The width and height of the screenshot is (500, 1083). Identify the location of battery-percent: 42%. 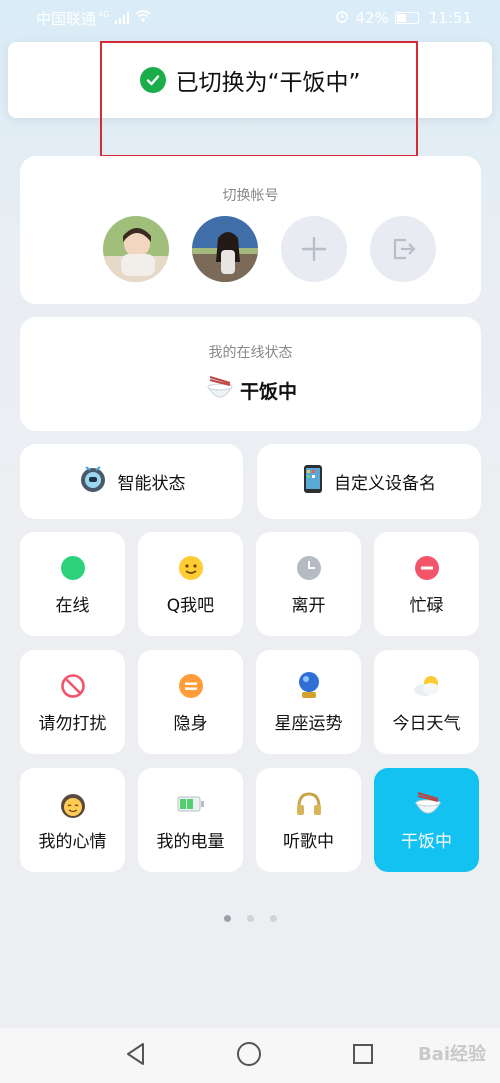
(372, 18).